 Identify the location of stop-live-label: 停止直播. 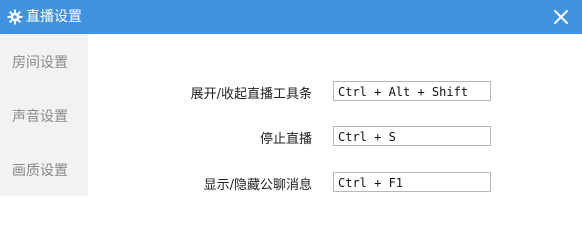
(285, 139).